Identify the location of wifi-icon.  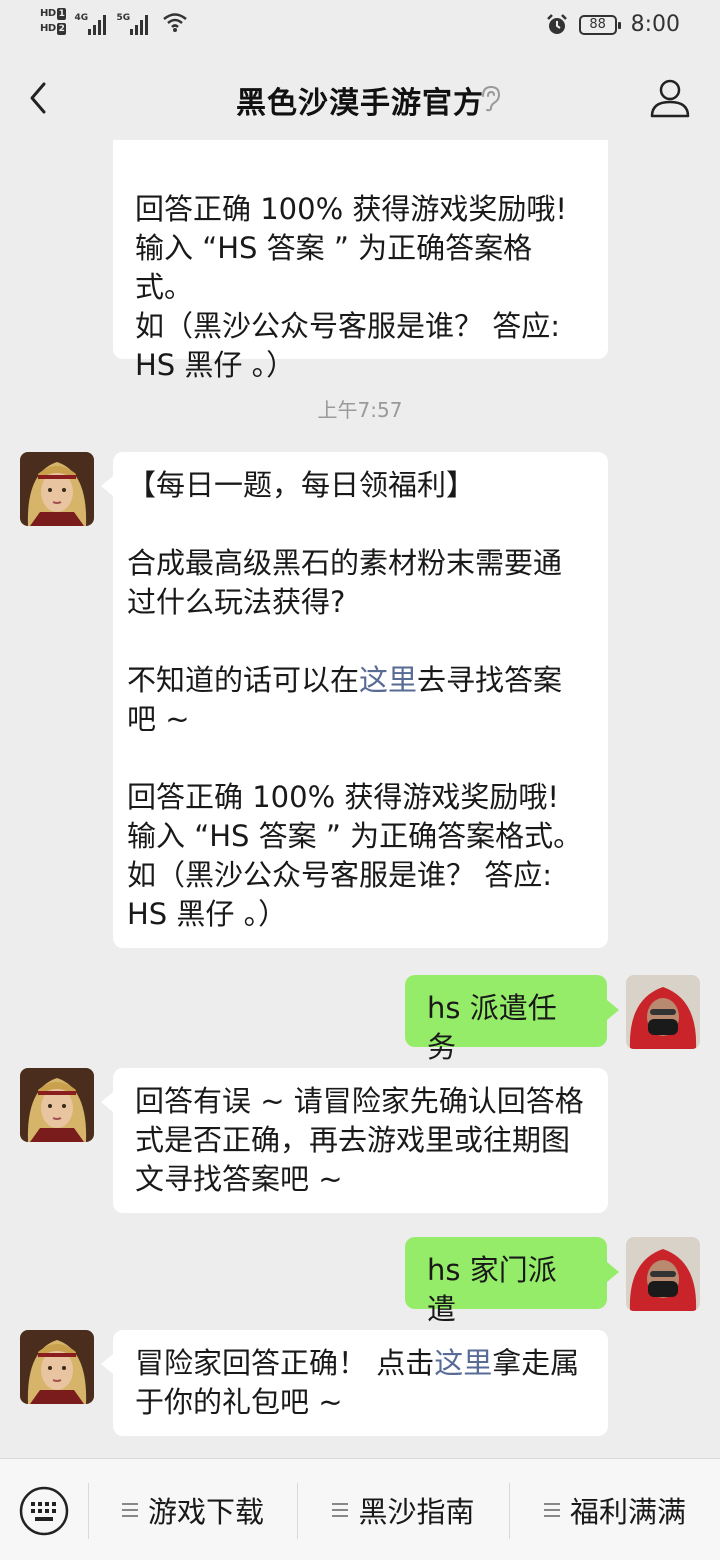
(175, 22).